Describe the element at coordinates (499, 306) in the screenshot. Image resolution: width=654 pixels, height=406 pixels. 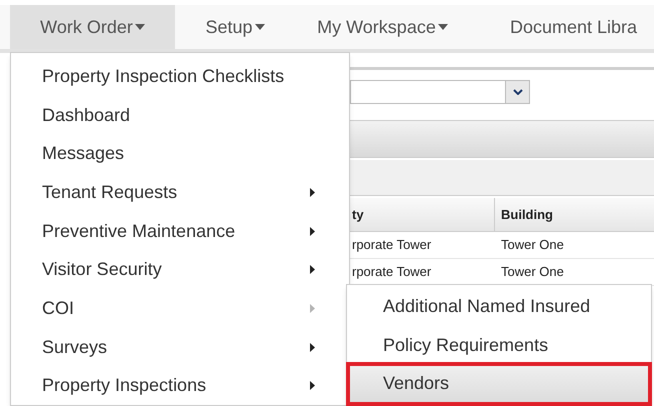
I see `submenu-item: Additional Named Insured` at that location.